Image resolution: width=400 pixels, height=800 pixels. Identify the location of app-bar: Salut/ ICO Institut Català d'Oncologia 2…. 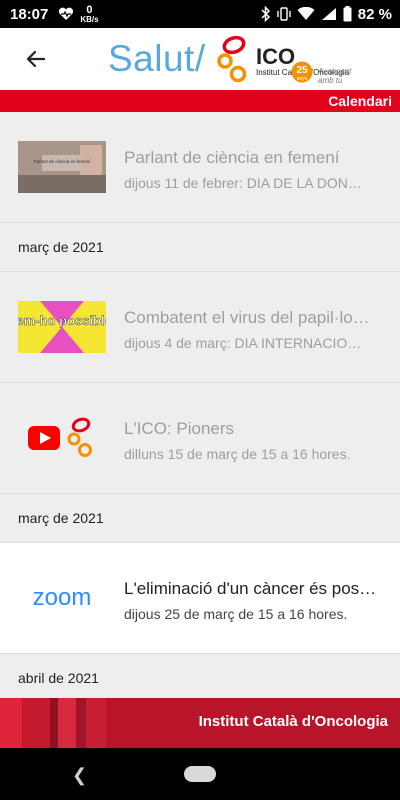
(200, 59).